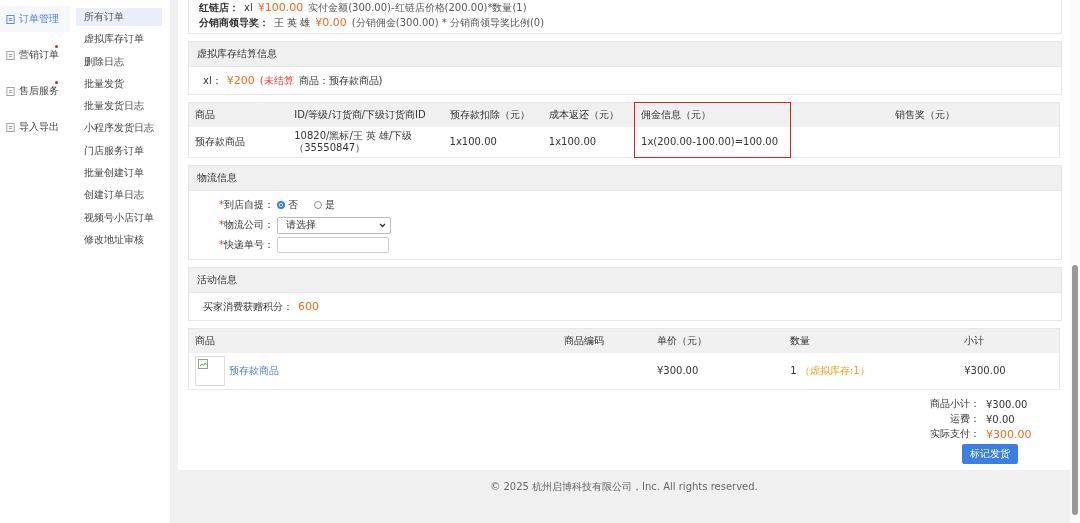 This screenshot has height=523, width=1080. Describe the element at coordinates (119, 195) in the screenshot. I see `submenu-item: 创建订单日志` at that location.